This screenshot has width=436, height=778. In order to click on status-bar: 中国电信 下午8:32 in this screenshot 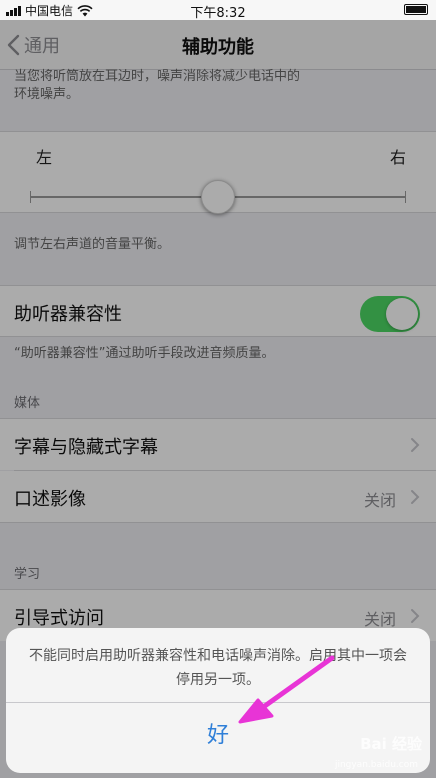, I will do `click(218, 10)`.